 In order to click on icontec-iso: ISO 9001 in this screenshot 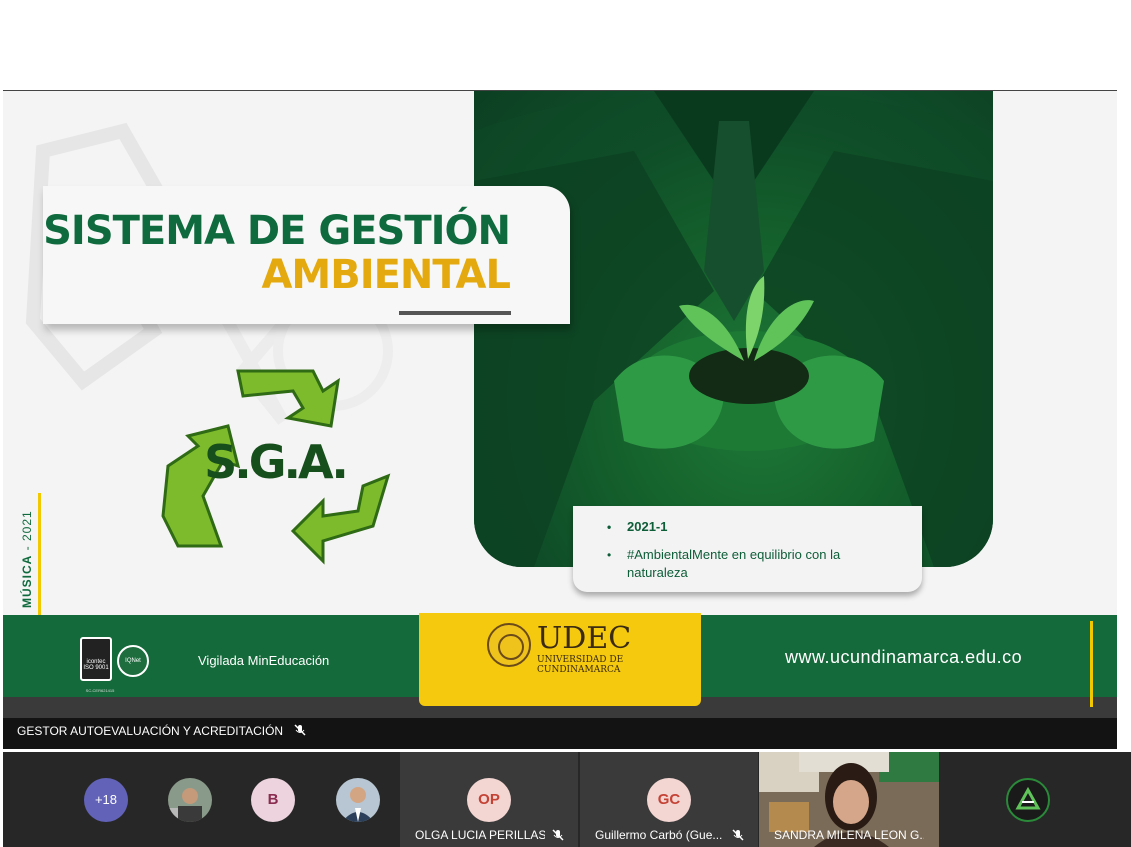, I will do `click(96, 668)`.